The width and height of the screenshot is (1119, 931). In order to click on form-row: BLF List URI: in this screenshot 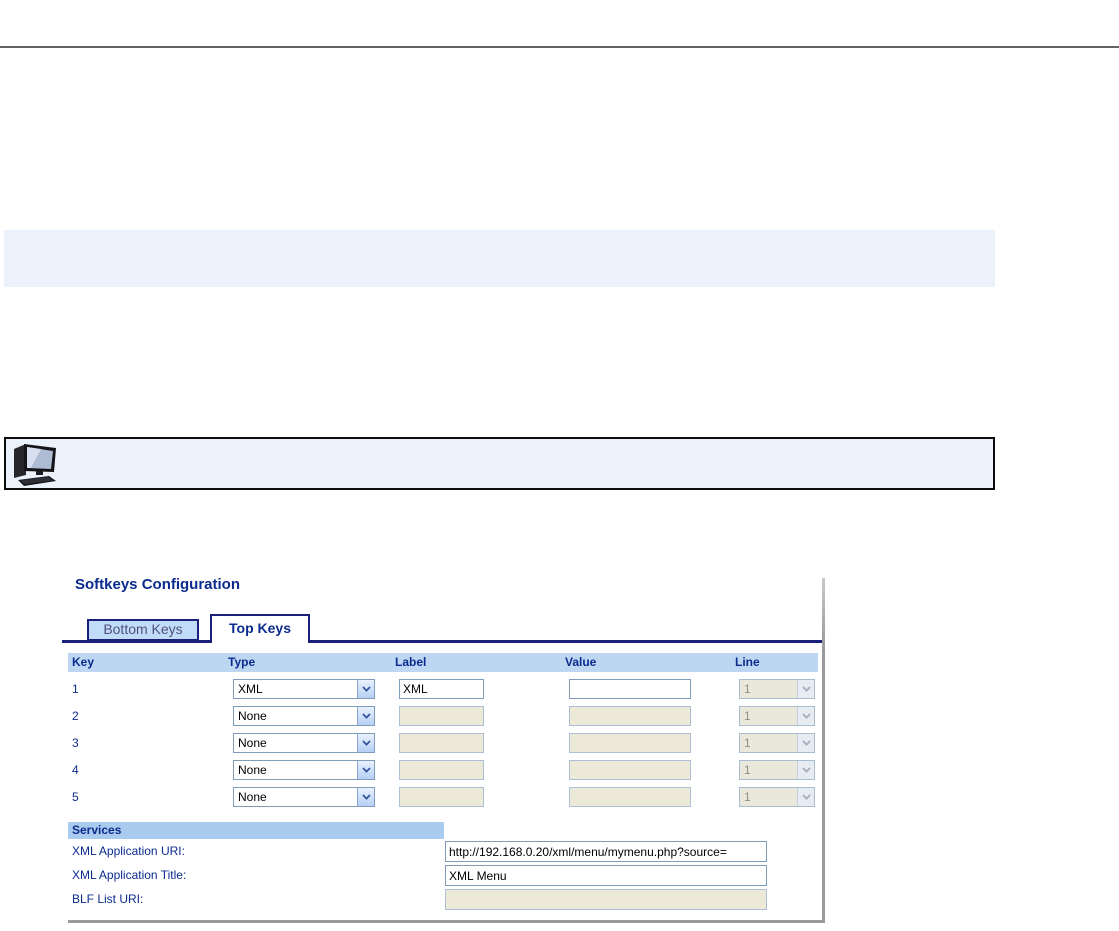, I will do `click(443, 899)`.